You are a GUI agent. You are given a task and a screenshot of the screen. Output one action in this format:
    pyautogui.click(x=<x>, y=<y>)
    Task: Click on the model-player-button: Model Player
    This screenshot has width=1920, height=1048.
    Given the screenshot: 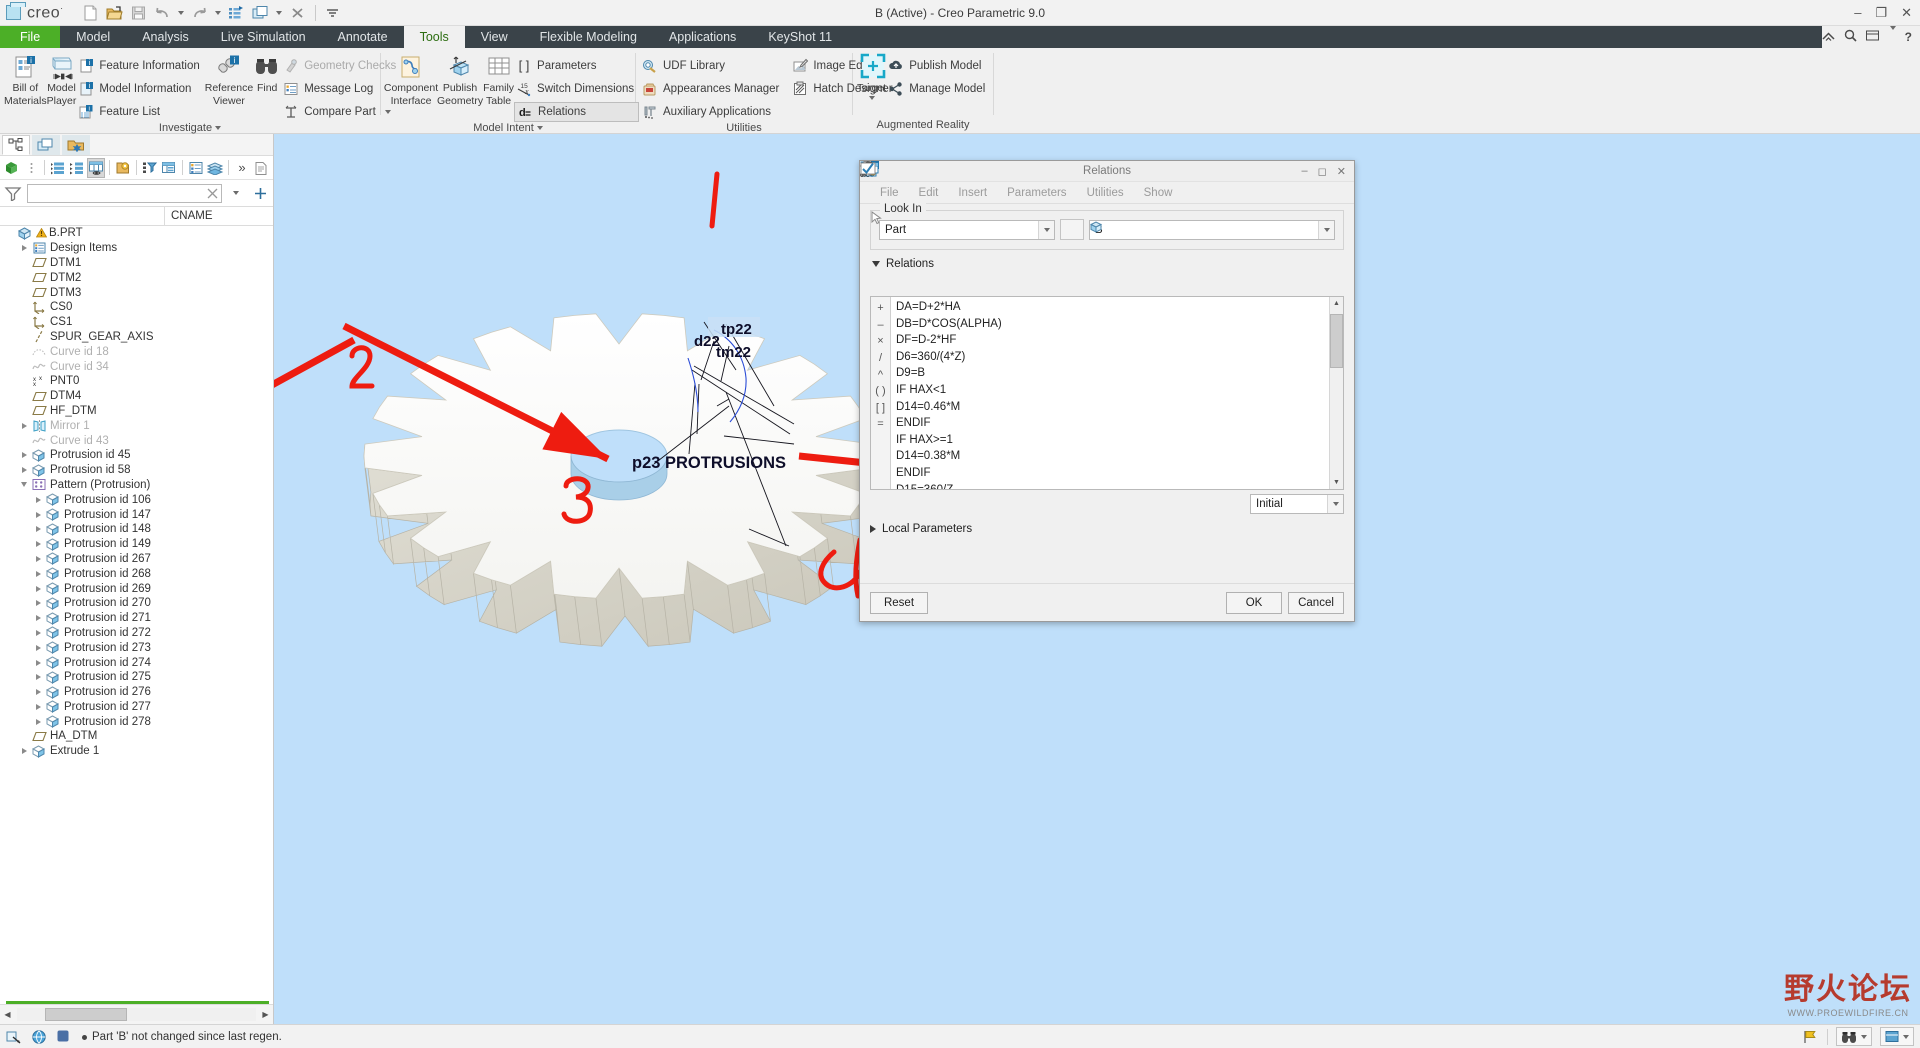 What is the action you would take?
    pyautogui.click(x=61, y=79)
    